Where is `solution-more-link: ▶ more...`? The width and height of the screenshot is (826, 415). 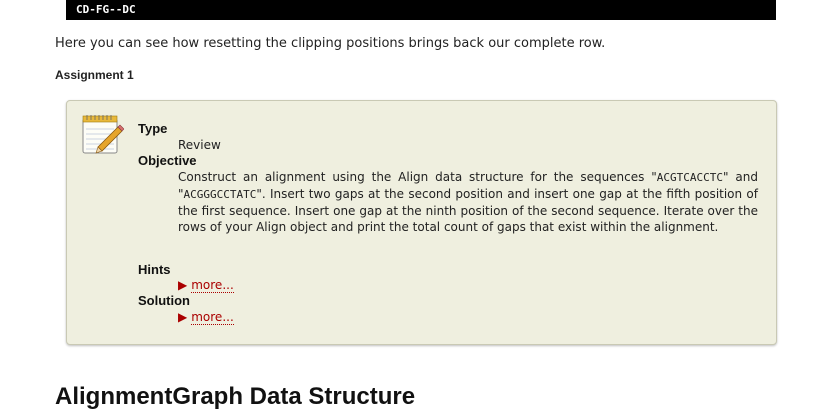
solution-more-link: ▶ more... is located at coordinates (206, 317).